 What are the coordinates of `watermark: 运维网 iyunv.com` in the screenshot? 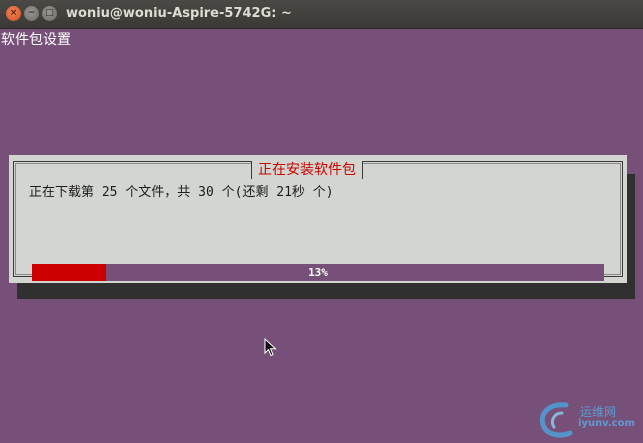 It's located at (585, 421).